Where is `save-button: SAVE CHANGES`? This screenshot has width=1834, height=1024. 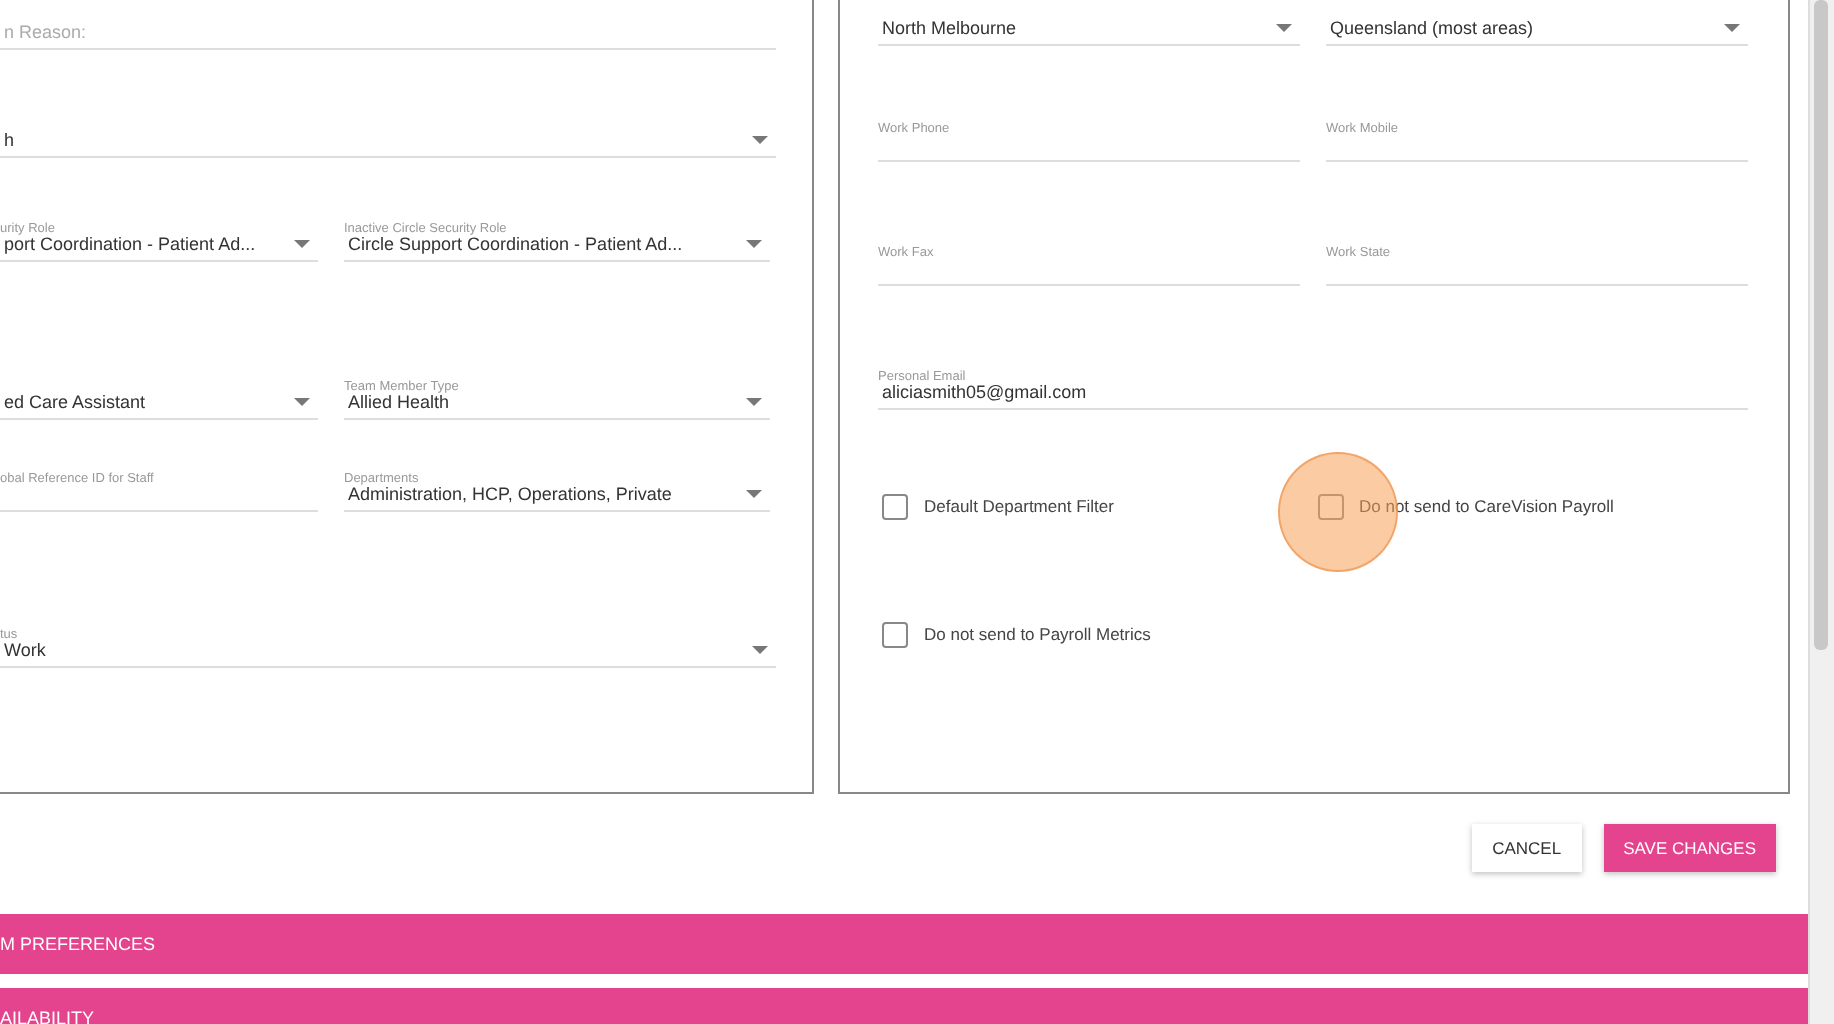 save-button: SAVE CHANGES is located at coordinates (1690, 848).